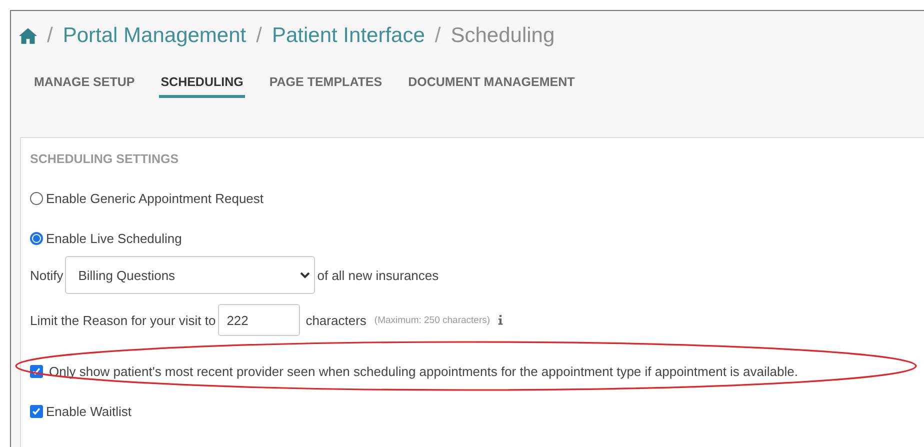 This screenshot has height=447, width=924. What do you see at coordinates (259, 320) in the screenshot?
I see `input-field: 222` at bounding box center [259, 320].